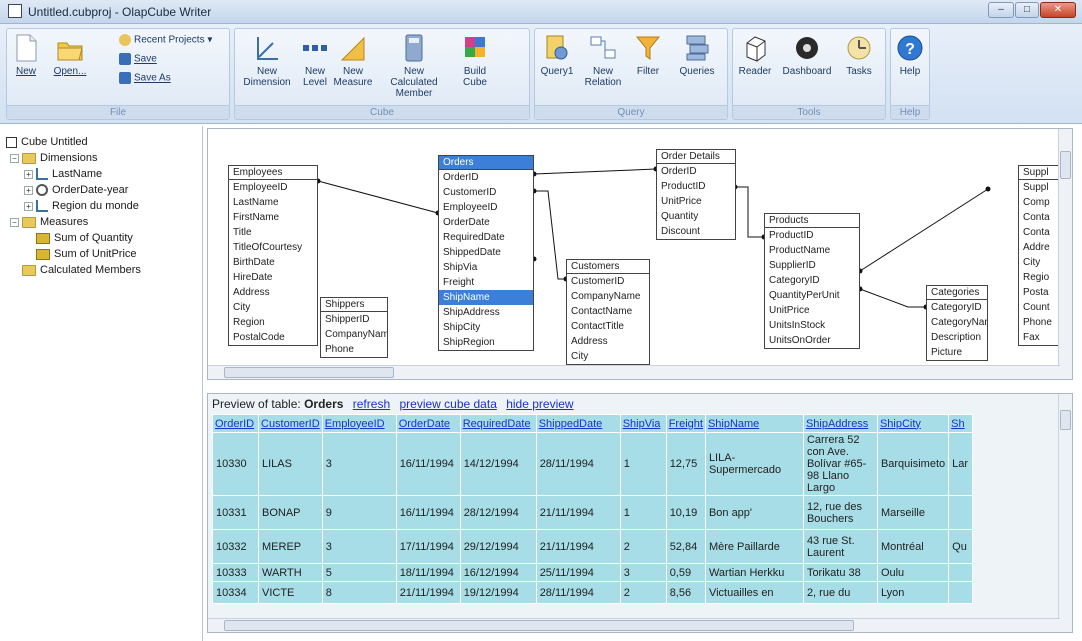 The width and height of the screenshot is (1082, 641). What do you see at coordinates (273, 217) in the screenshot?
I see `table-field: FirstName` at bounding box center [273, 217].